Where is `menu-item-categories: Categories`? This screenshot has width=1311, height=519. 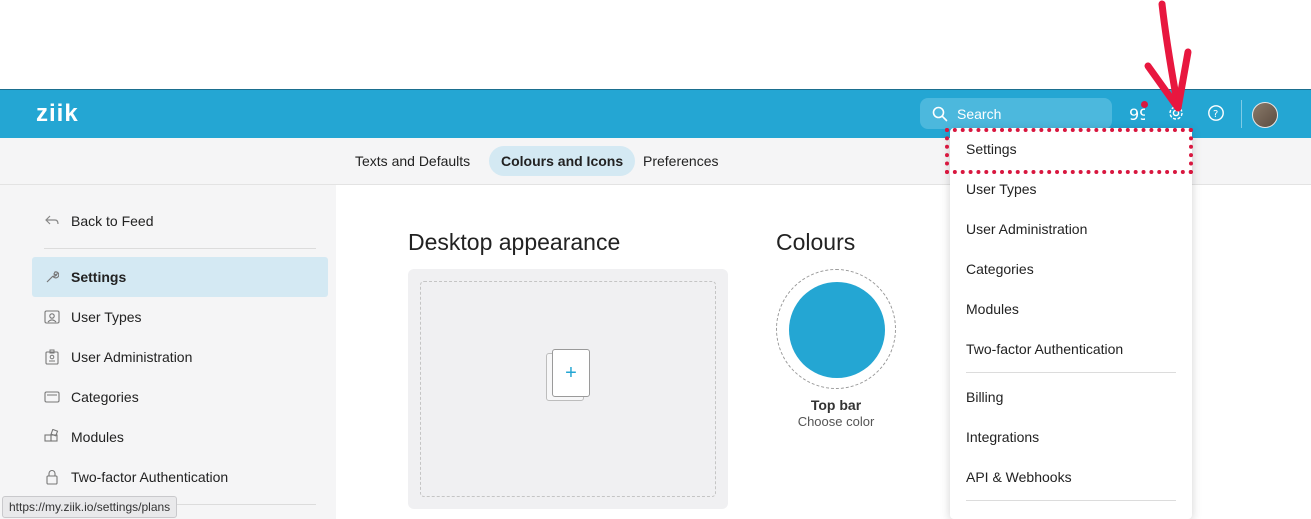 menu-item-categories: Categories is located at coordinates (1000, 269).